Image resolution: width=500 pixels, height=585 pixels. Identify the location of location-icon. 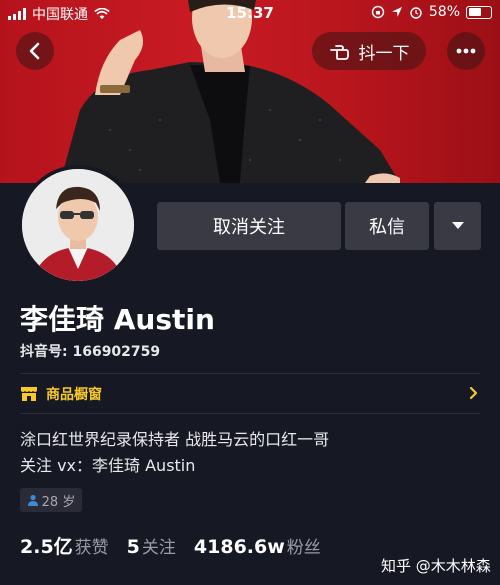
(396, 12).